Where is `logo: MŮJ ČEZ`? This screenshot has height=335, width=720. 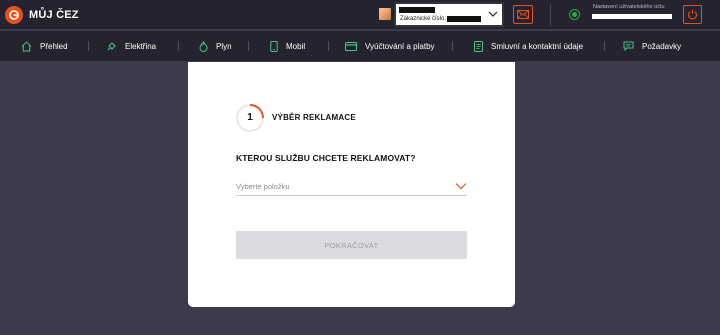
logo: MŮJ ČEZ is located at coordinates (42, 15).